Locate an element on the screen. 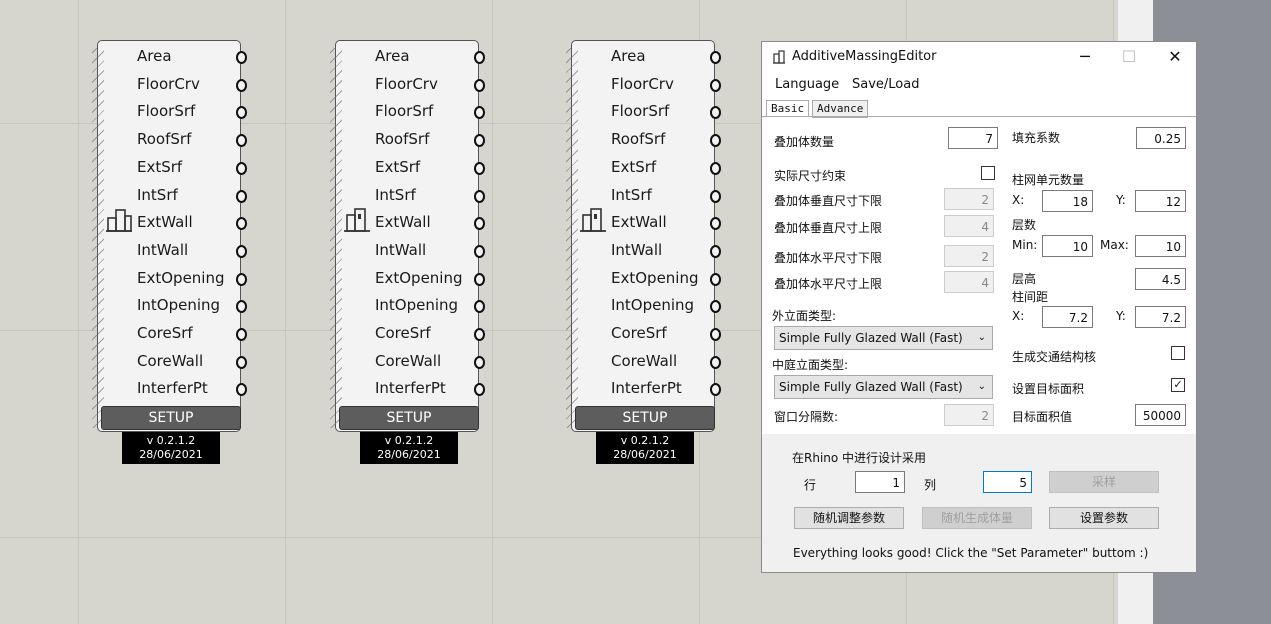  set-parameter-button: 设置参数 is located at coordinates (1104, 518).